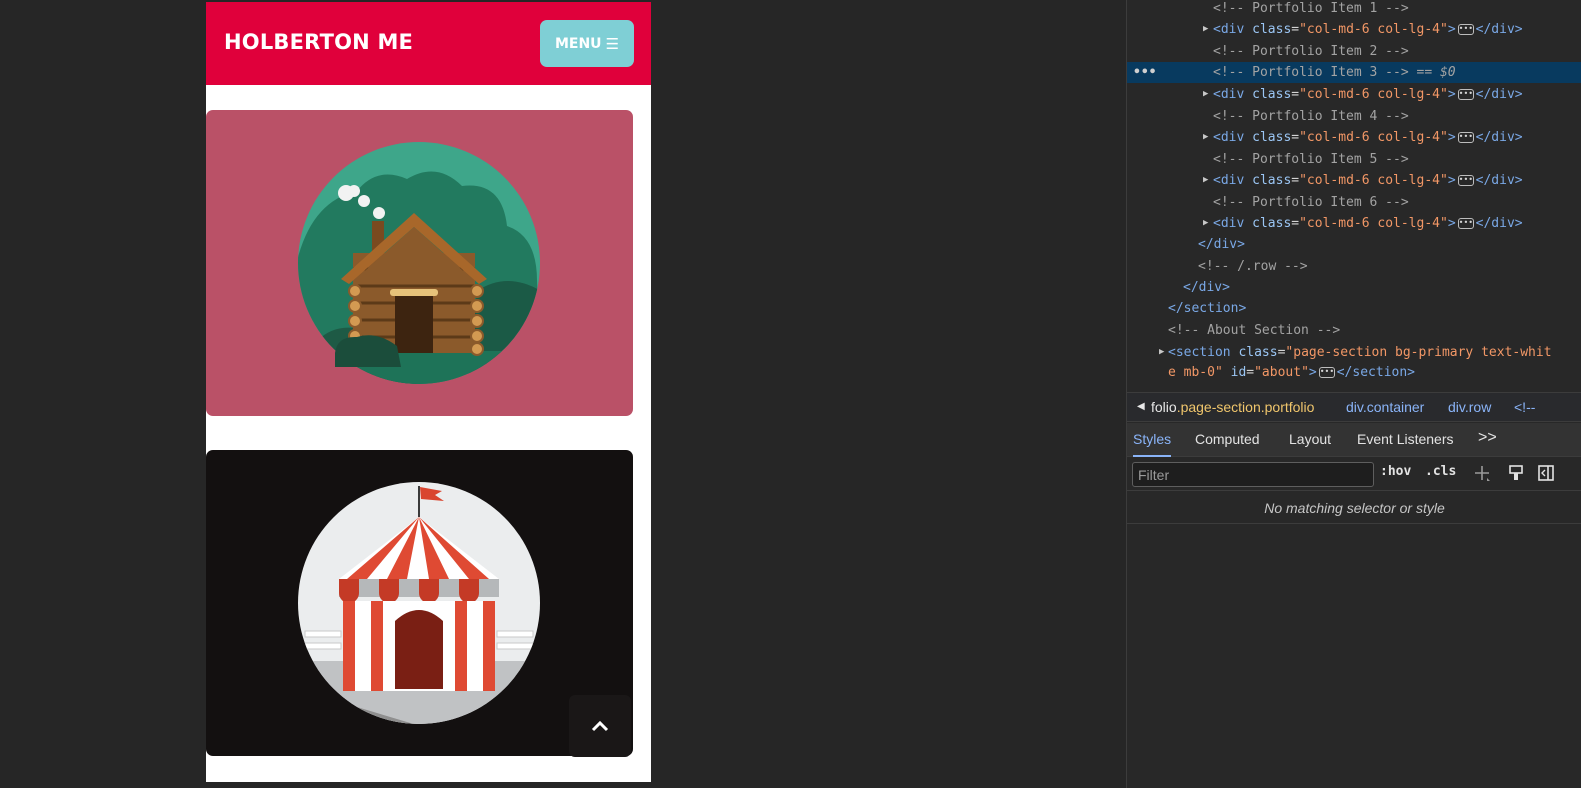  Describe the element at coordinates (1141, 407) in the screenshot. I see `breadcrumb-scroll-left-icon: ◀` at that location.